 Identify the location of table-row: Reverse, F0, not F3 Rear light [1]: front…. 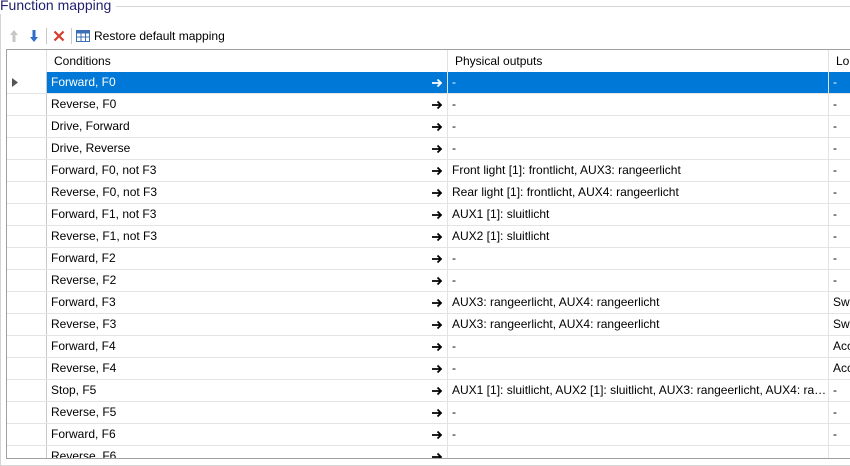
(428, 193).